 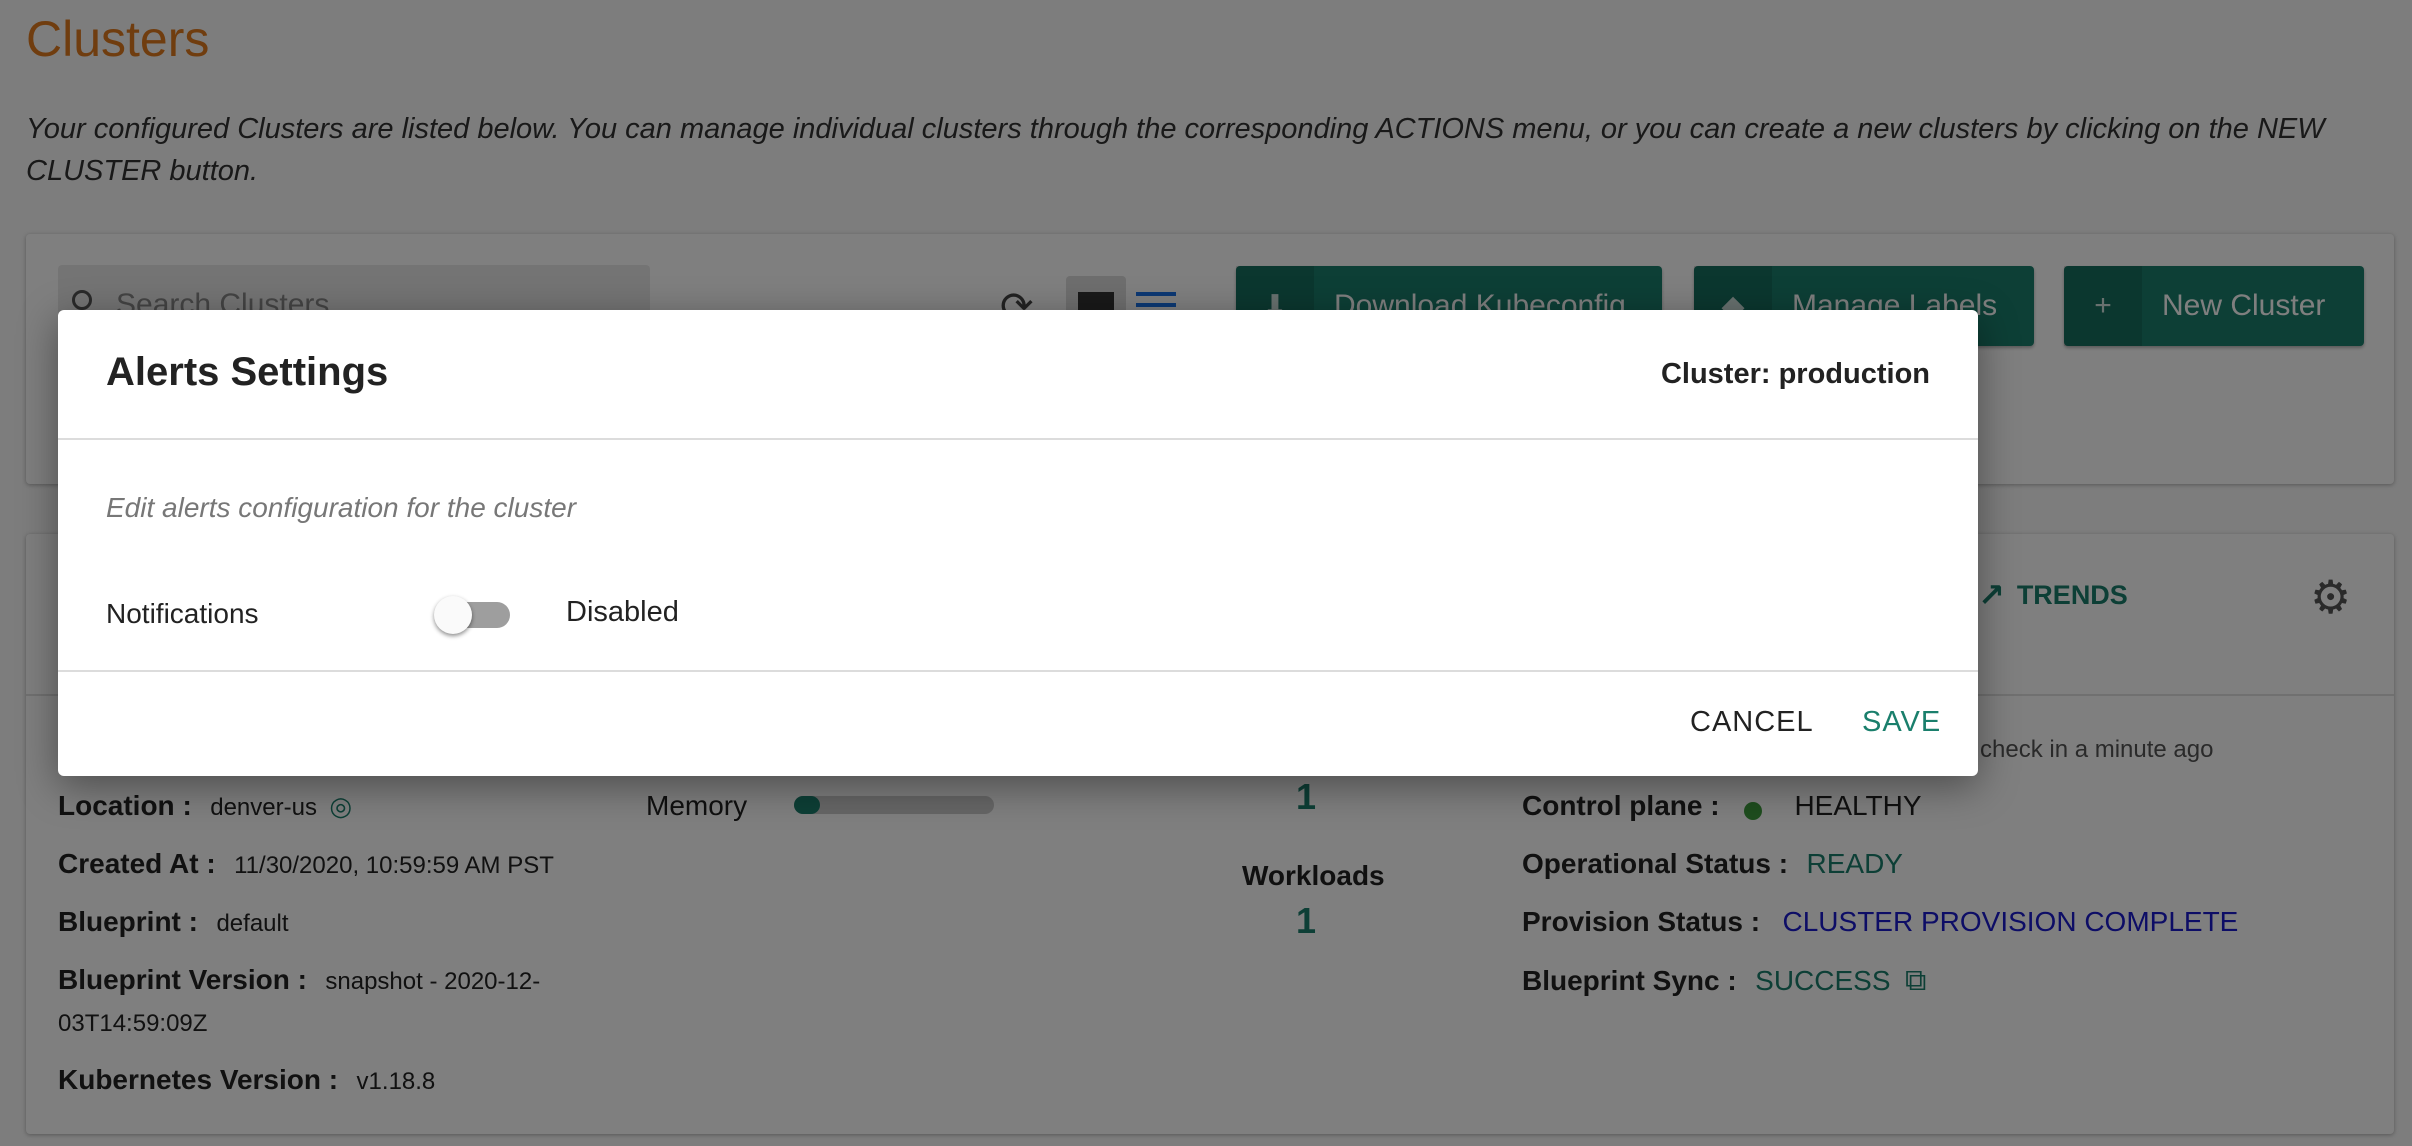 I want to click on notifications-label: Notifications, so click(x=182, y=613).